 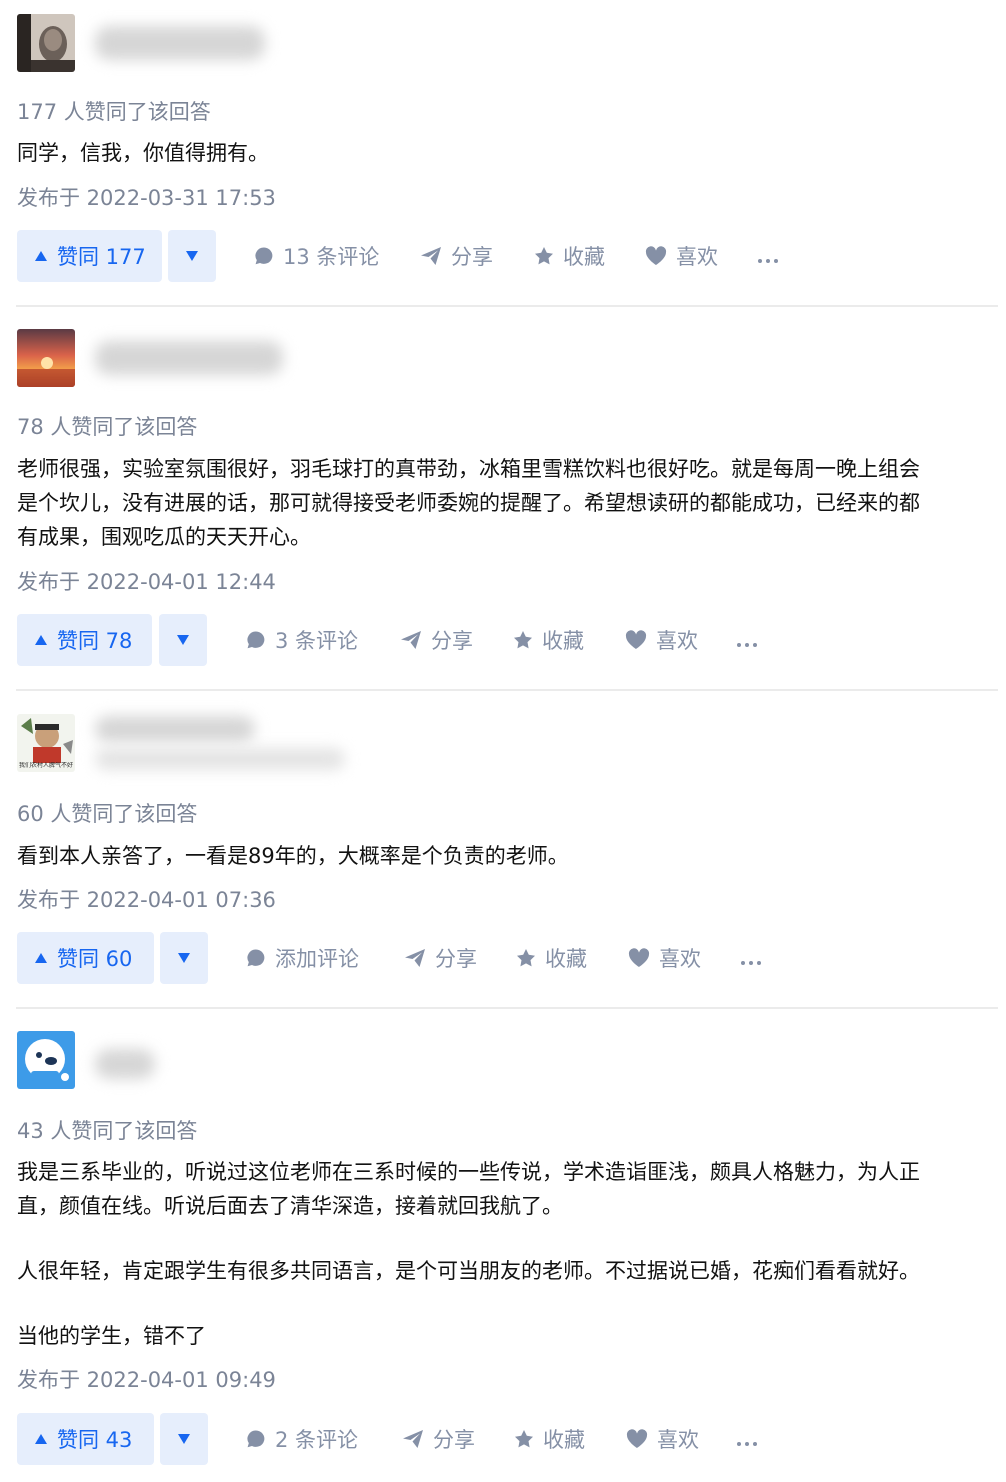 What do you see at coordinates (146, 900) in the screenshot?
I see `publish-time: 发布于 2022-04-01 07:36` at bounding box center [146, 900].